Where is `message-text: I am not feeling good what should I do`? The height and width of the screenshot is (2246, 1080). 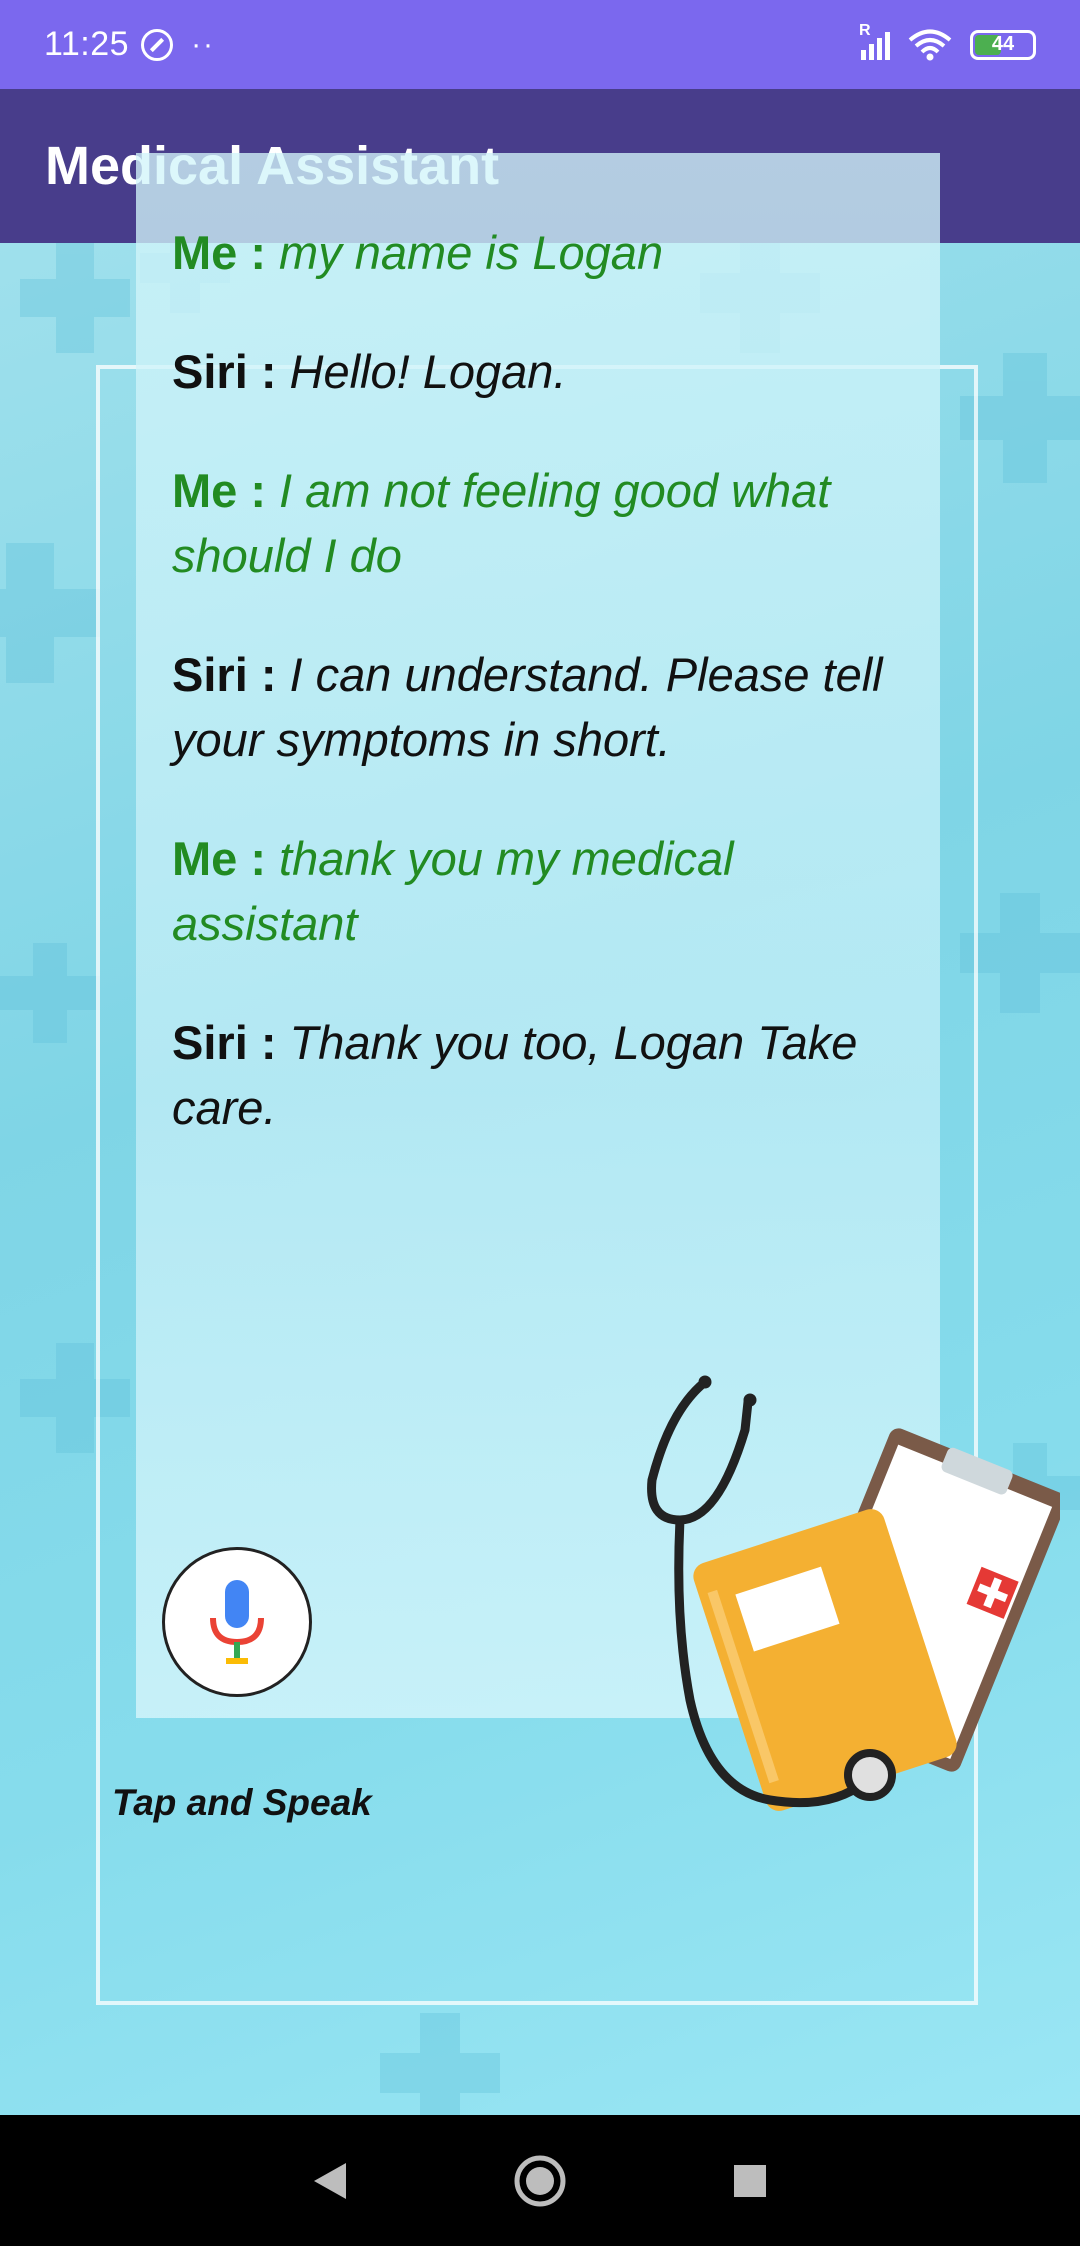
message-text: I am not feeling good what should I do is located at coordinates (501, 523).